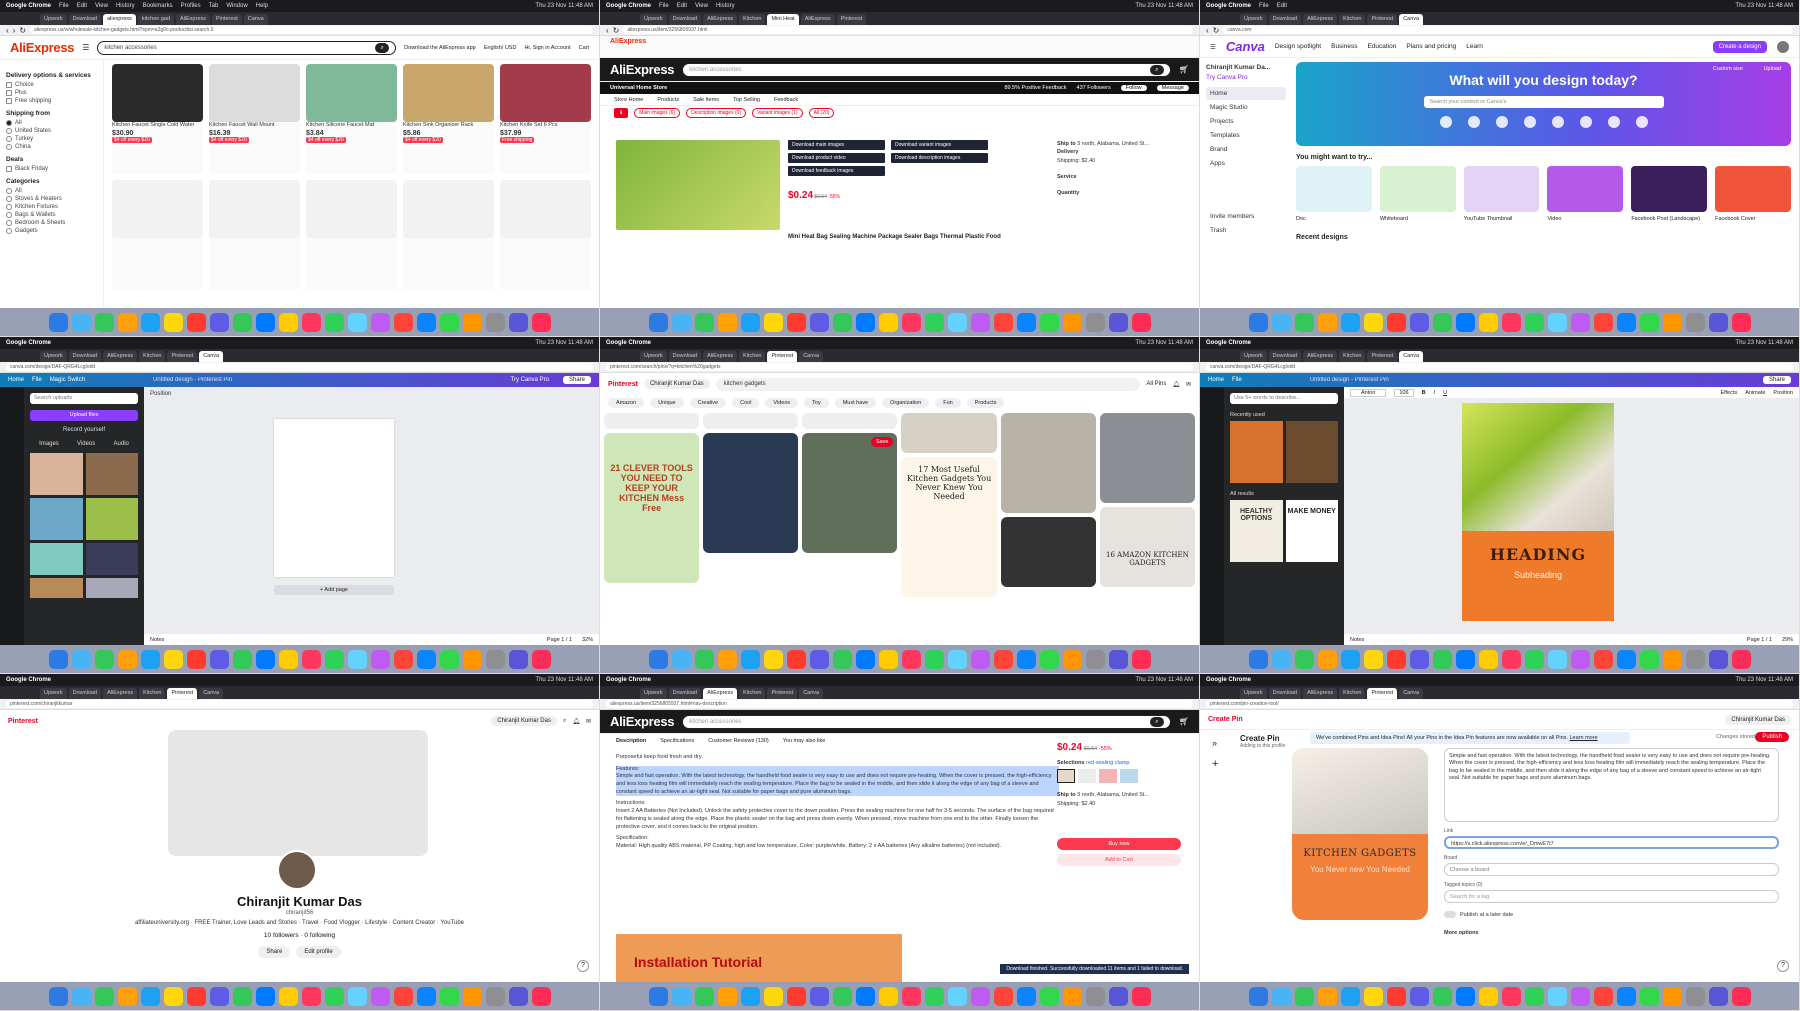 The width and height of the screenshot is (1800, 1011). Describe the element at coordinates (84, 415) in the screenshot. I see `upload-files-button: Upload files` at that location.